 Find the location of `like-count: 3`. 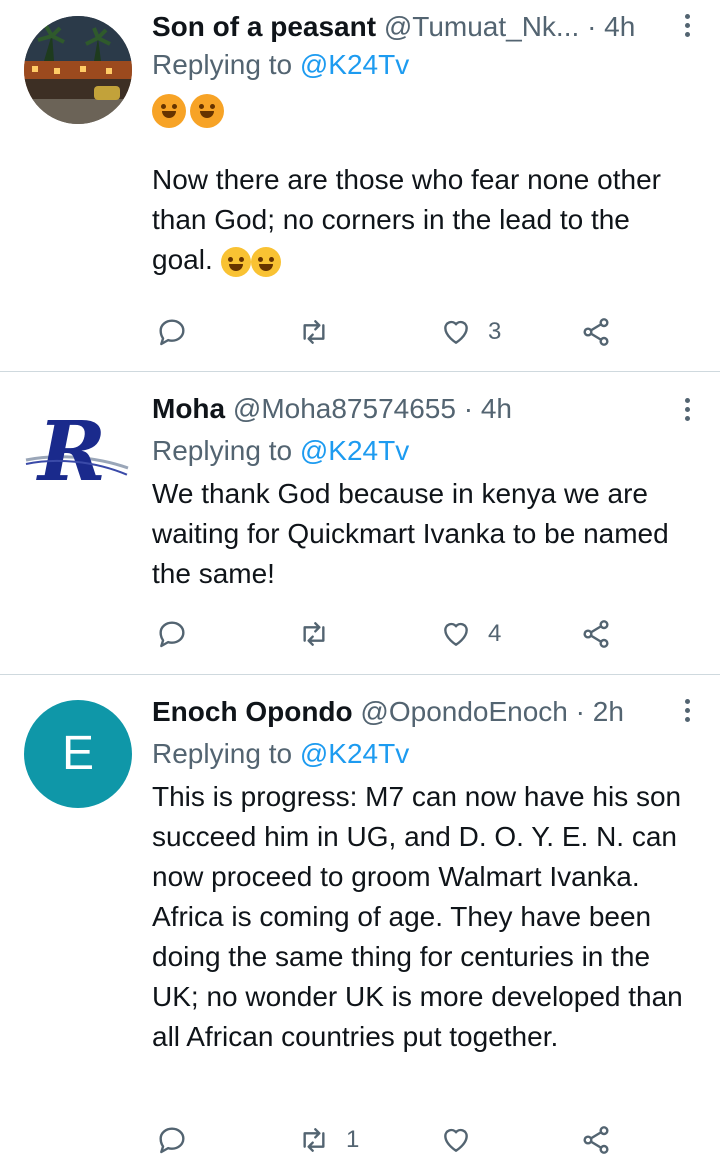

like-count: 3 is located at coordinates (495, 331).